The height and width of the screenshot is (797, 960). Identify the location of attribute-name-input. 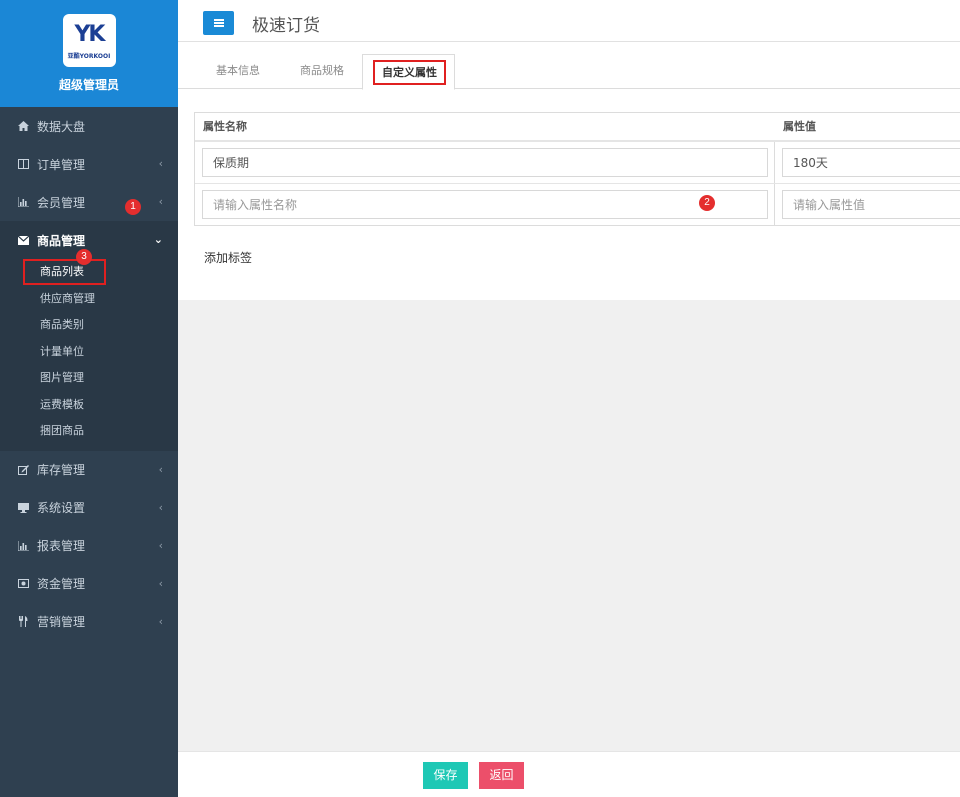
(485, 162).